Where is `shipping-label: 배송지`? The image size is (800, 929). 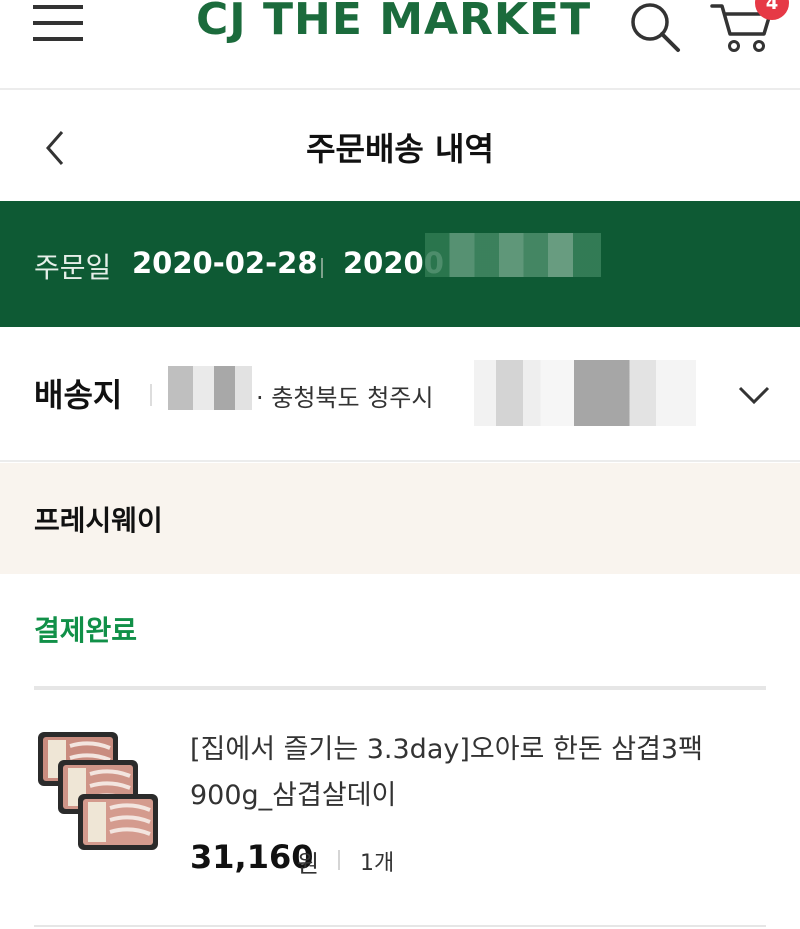 shipping-label: 배송지 is located at coordinates (78, 395).